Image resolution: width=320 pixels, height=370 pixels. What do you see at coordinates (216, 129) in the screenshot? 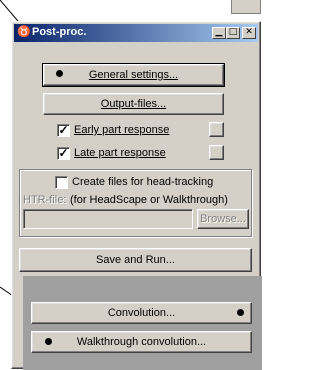
I see `early-part-options-button` at bounding box center [216, 129].